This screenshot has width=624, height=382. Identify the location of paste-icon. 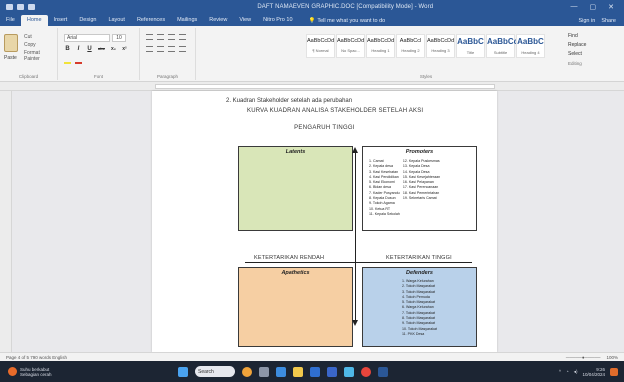
(11, 43).